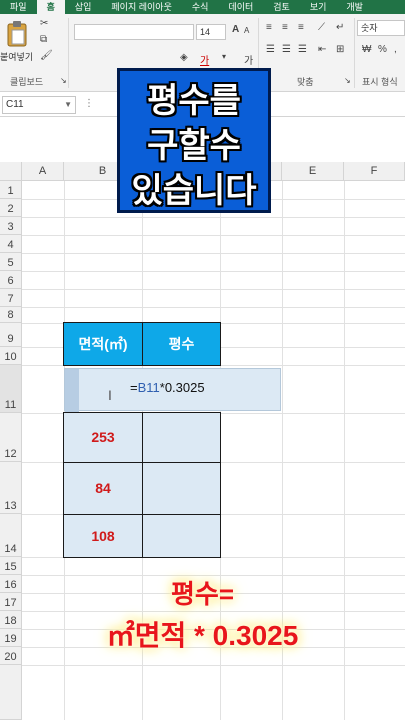 The height and width of the screenshot is (720, 405). What do you see at coordinates (182, 387) in the screenshot?
I see `formula-rest: *0.3025` at bounding box center [182, 387].